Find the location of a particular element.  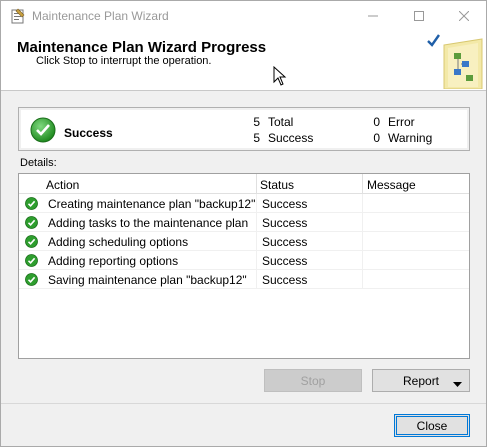

report-dropdown-button: Report is located at coordinates (421, 380).